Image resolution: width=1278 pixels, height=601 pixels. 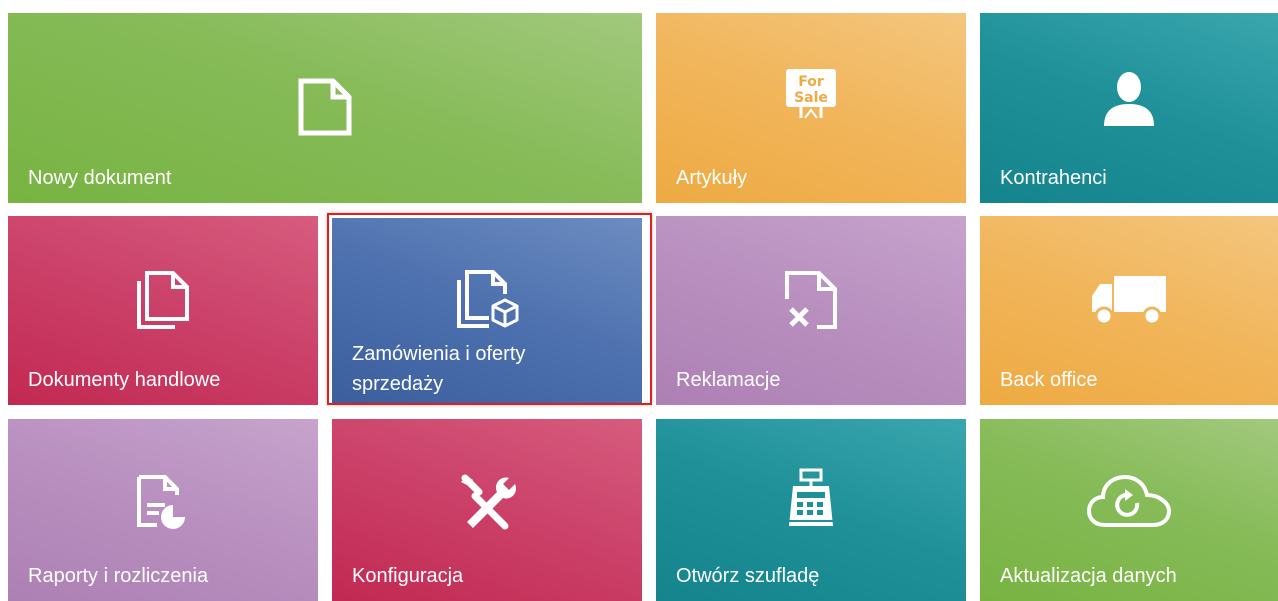 I want to click on tile-label: Reklamacje, so click(x=728, y=380).